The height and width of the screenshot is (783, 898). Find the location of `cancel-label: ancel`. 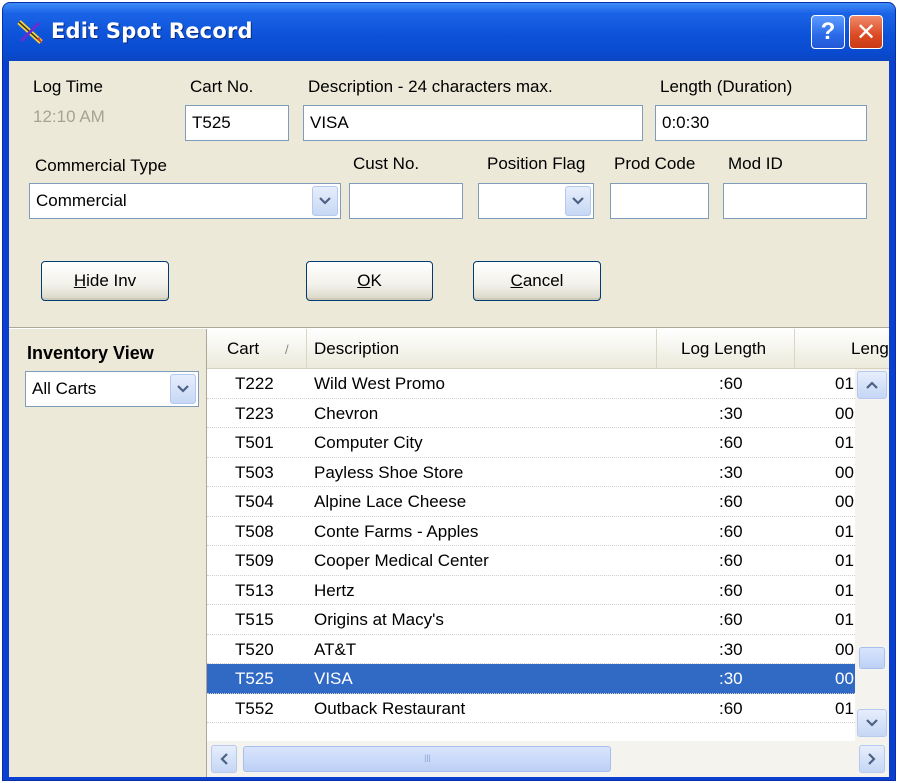

cancel-label: ancel is located at coordinates (543, 280).